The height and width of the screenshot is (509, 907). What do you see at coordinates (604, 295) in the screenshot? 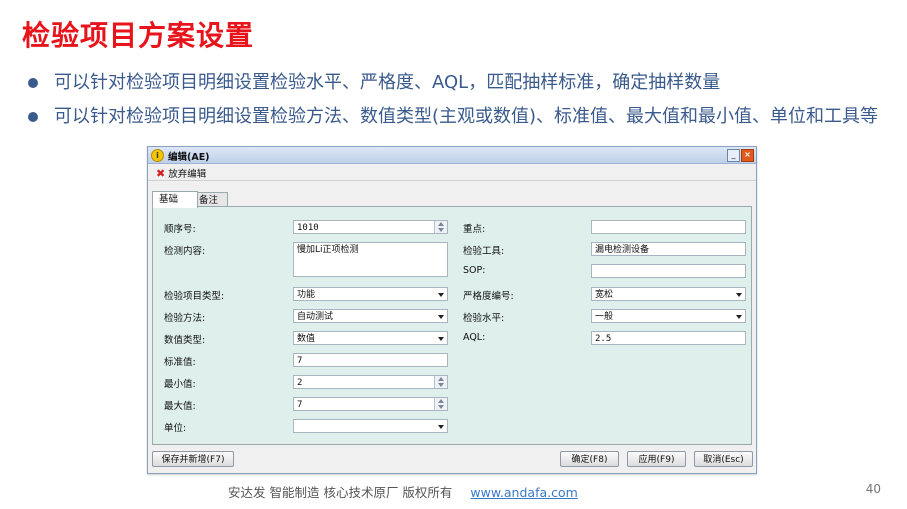
I see `severity-value: 宽松` at bounding box center [604, 295].